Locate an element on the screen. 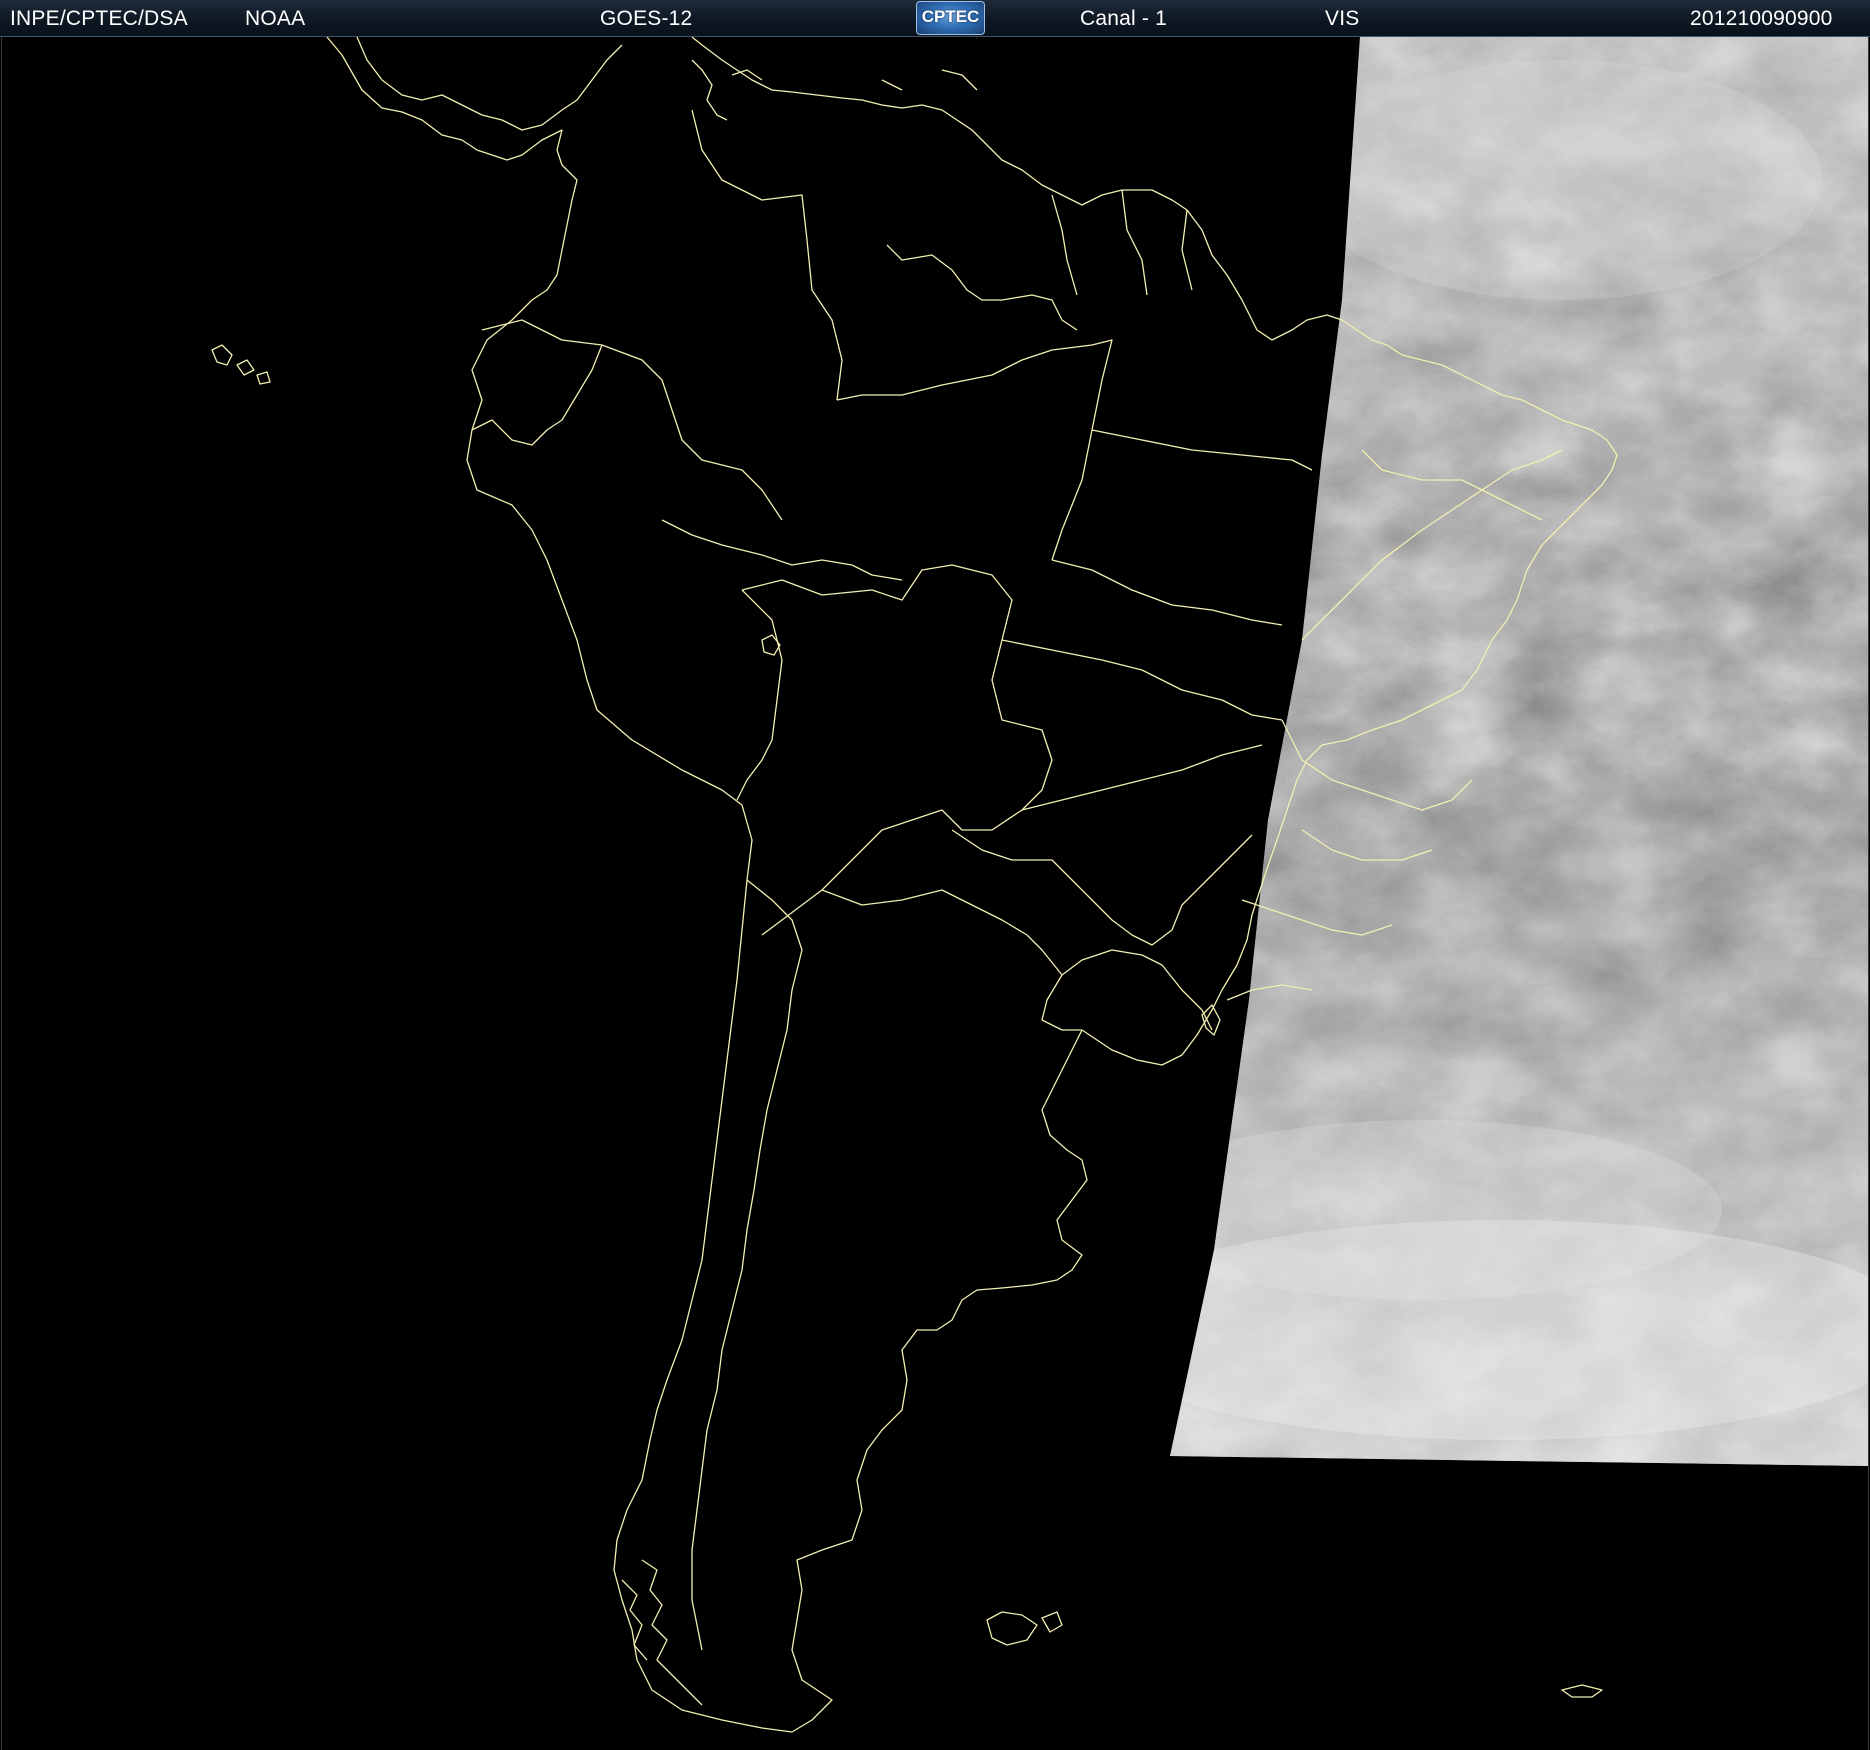 This screenshot has width=1870, height=1750. tierra-del-fuego-fjords is located at coordinates (662, 1632).